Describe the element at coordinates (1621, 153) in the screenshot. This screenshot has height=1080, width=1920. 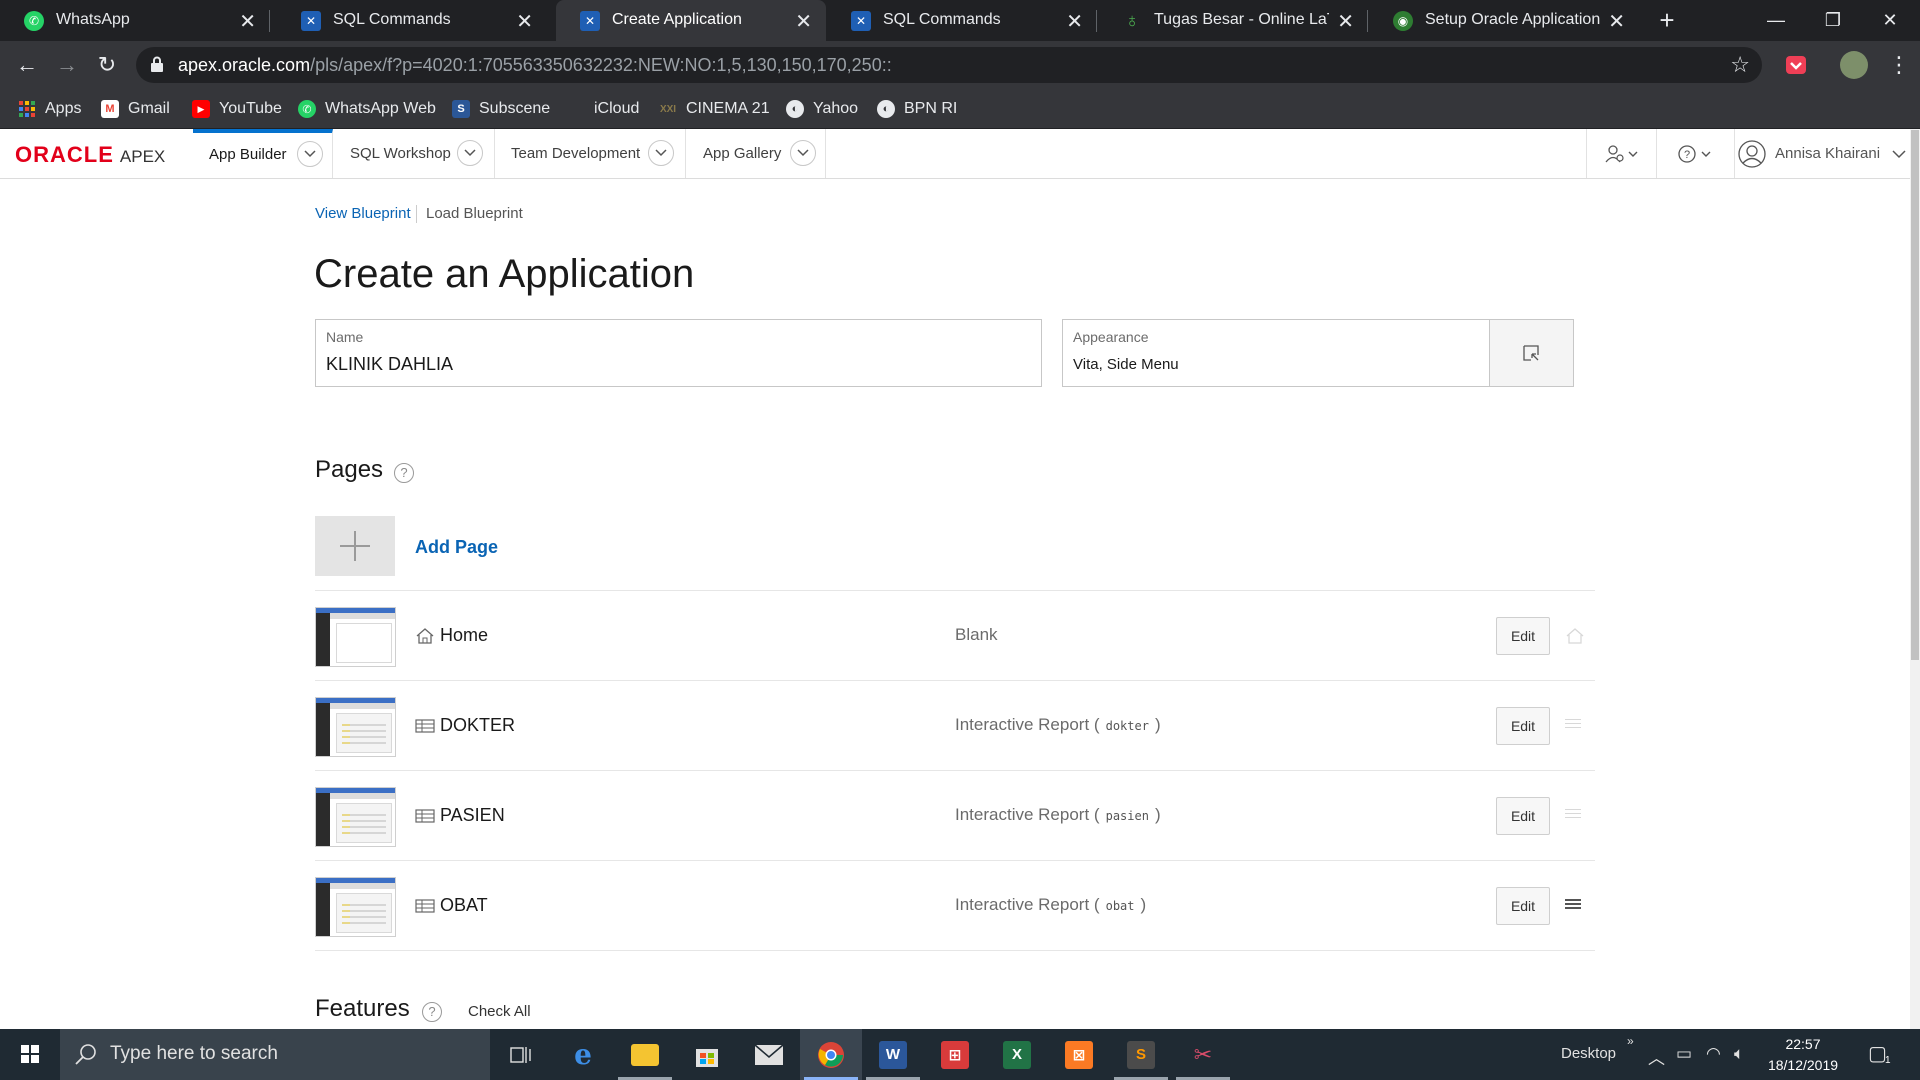
I see `administration-button` at that location.